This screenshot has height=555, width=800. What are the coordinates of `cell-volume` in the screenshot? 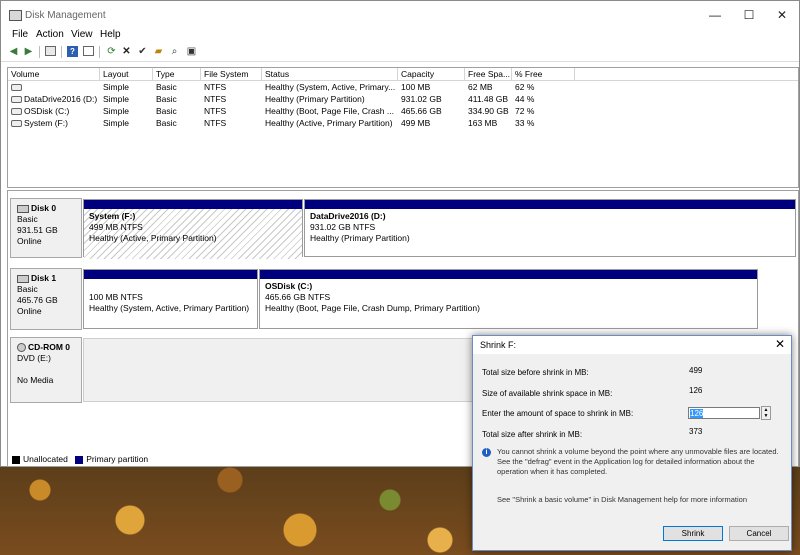 It's located at (54, 87).